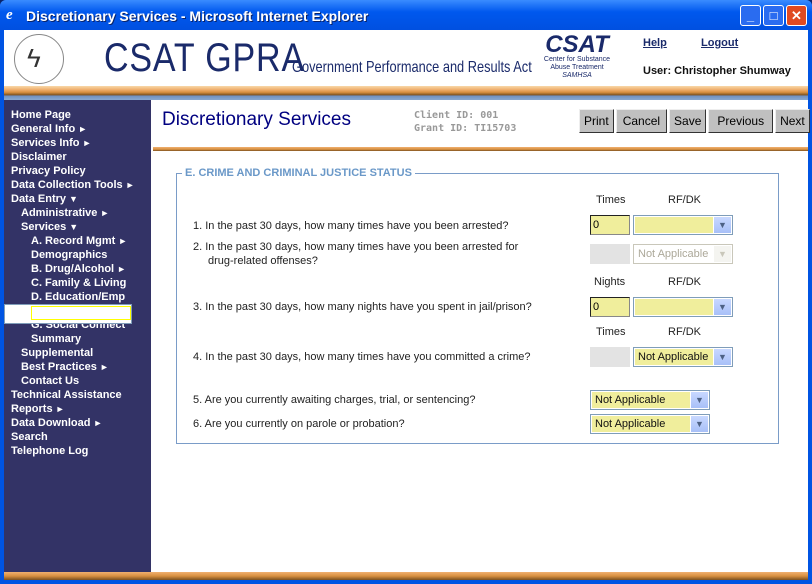 The width and height of the screenshot is (812, 584). What do you see at coordinates (792, 121) in the screenshot?
I see `next-button: Next` at bounding box center [792, 121].